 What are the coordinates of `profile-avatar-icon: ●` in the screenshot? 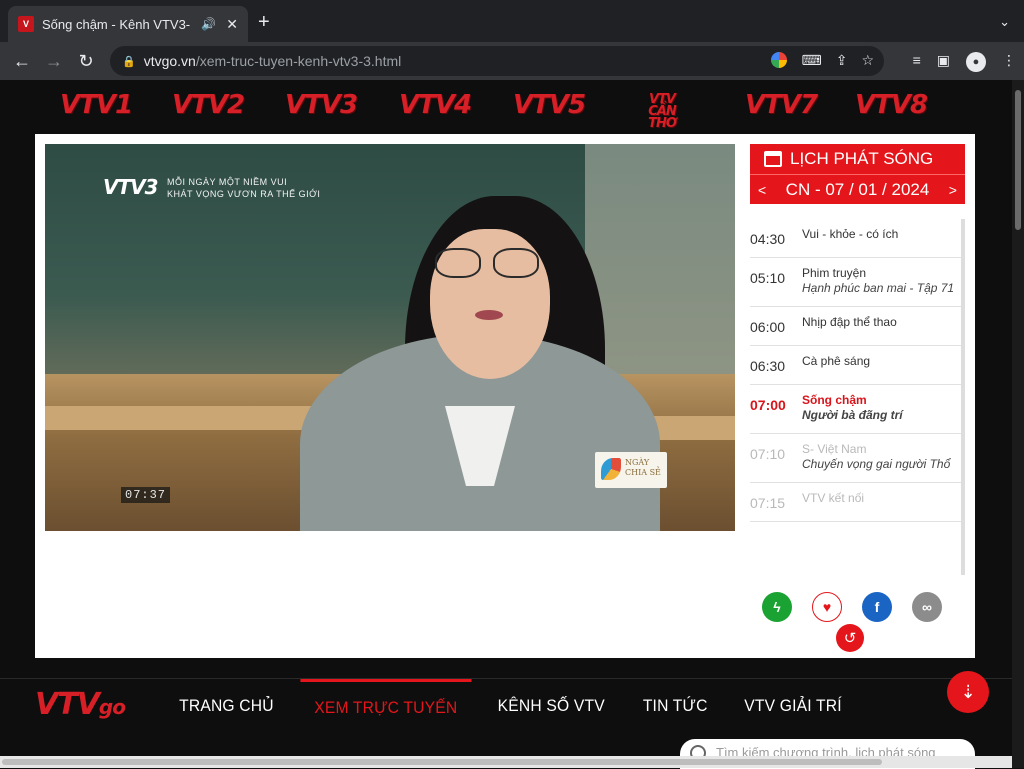 It's located at (976, 62).